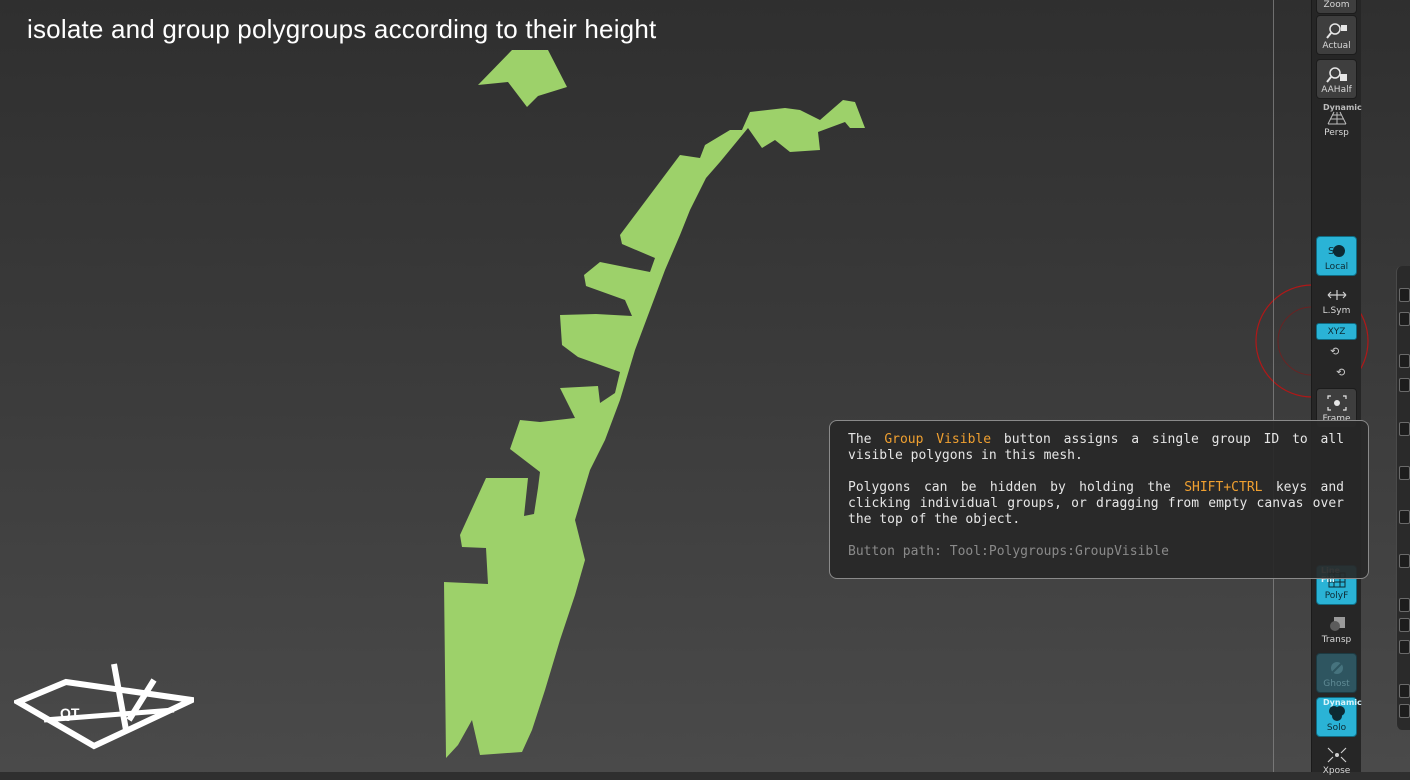 This screenshot has height=780, width=1410. What do you see at coordinates (70, 713) in the screenshot?
I see `svg-text: QT` at bounding box center [70, 713].